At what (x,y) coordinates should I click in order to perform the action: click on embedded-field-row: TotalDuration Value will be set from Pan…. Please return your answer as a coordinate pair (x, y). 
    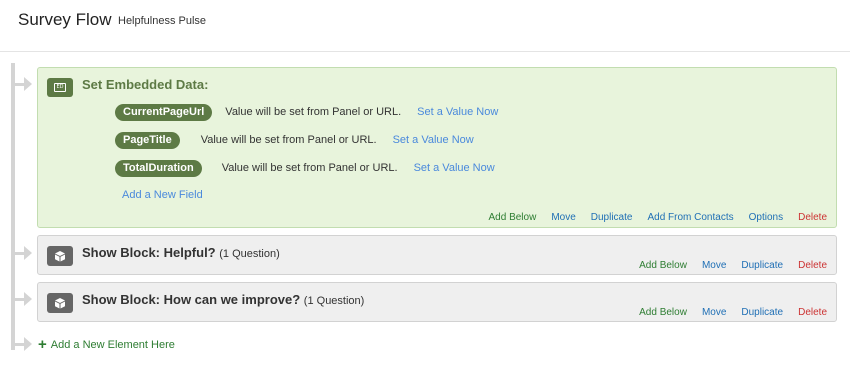
    Looking at the image, I should click on (305, 168).